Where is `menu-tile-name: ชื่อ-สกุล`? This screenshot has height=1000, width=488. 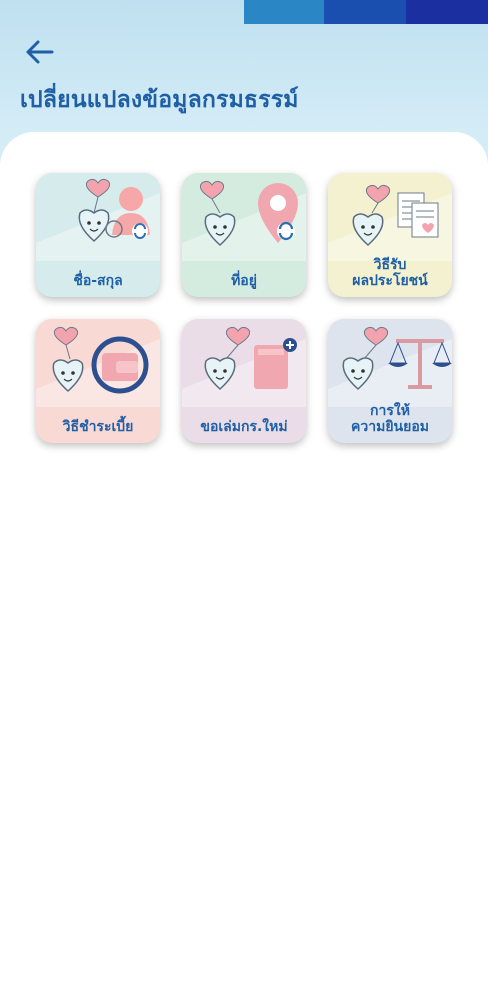 menu-tile-name: ชื่อ-สกุล is located at coordinates (98, 235).